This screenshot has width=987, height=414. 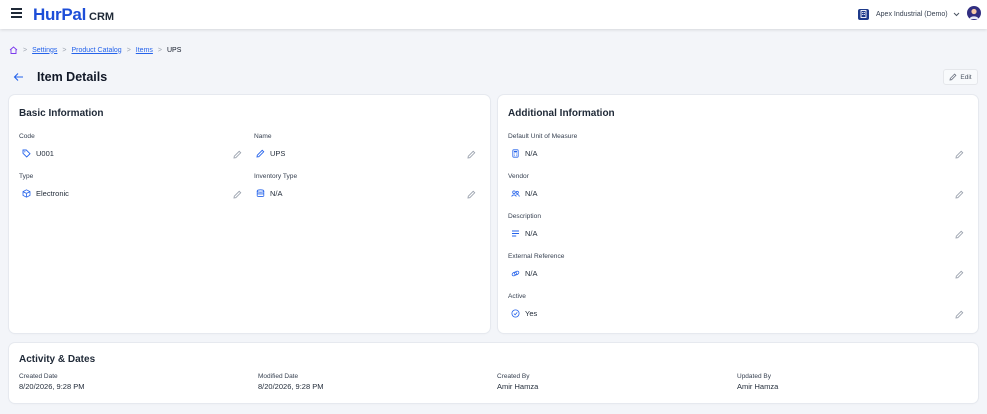 I want to click on breadcrumb-items: Items, so click(x=144, y=50).